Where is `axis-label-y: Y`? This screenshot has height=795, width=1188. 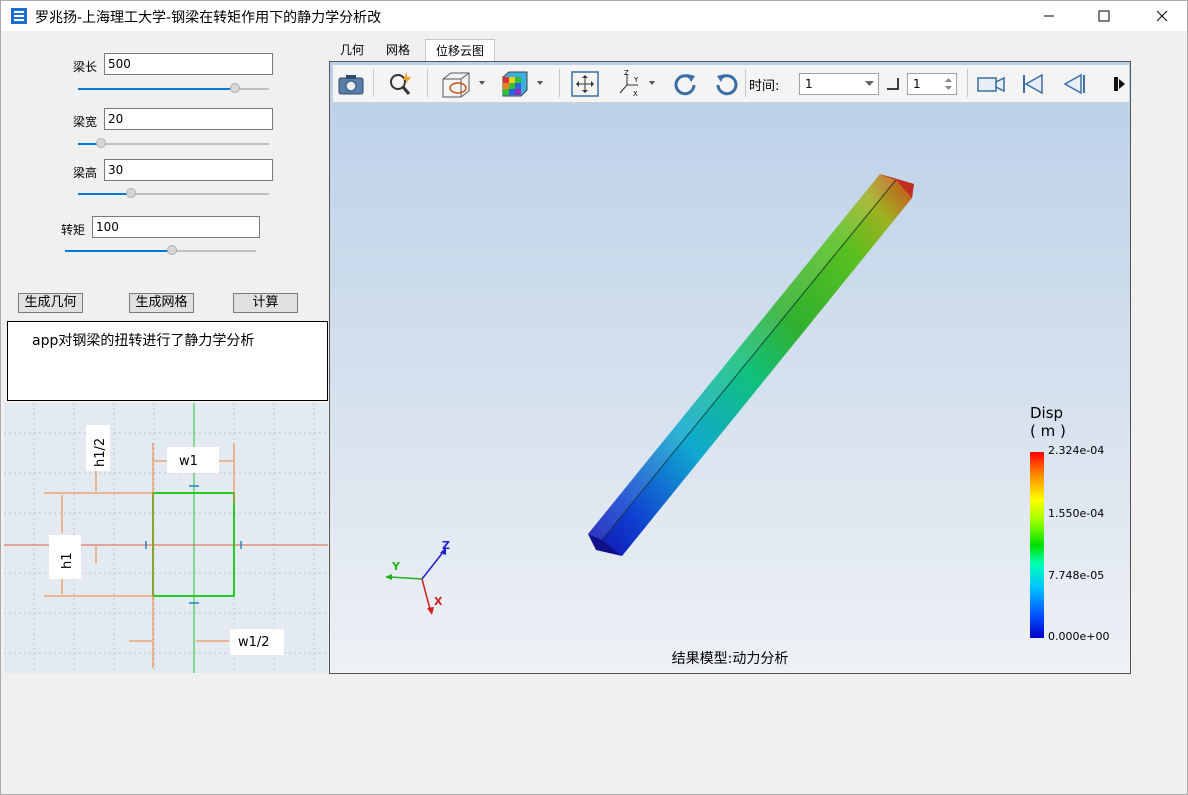
axis-label-y: Y is located at coordinates (396, 566).